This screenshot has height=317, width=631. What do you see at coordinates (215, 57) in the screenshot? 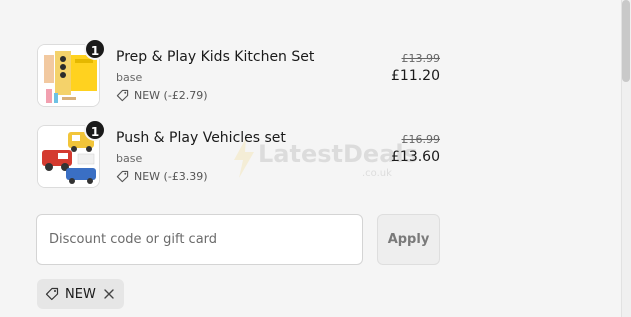
I see `product-title: Prep & Play Kids Kitchen Set` at bounding box center [215, 57].